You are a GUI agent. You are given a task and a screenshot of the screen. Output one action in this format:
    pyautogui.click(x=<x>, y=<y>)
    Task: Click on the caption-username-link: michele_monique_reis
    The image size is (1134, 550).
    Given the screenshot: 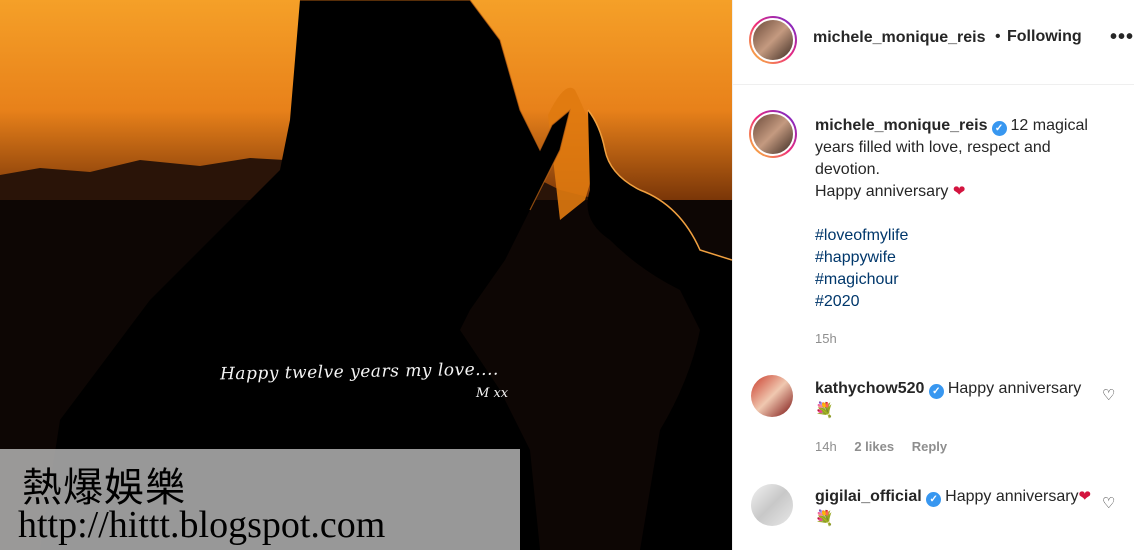 What is the action you would take?
    pyautogui.click(x=901, y=125)
    